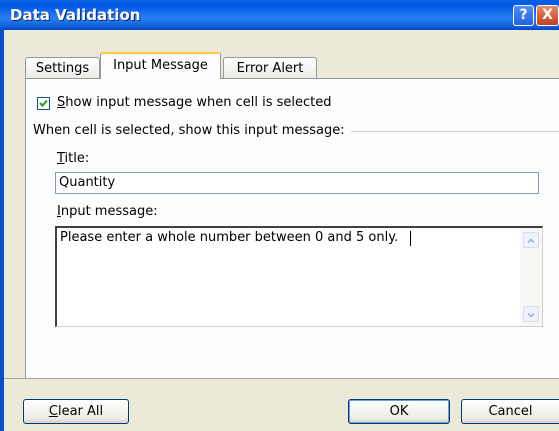 Image resolution: width=559 pixels, height=431 pixels. What do you see at coordinates (198, 102) in the screenshot?
I see `show-input-message-label-text: how input message when cell is selected` at bounding box center [198, 102].